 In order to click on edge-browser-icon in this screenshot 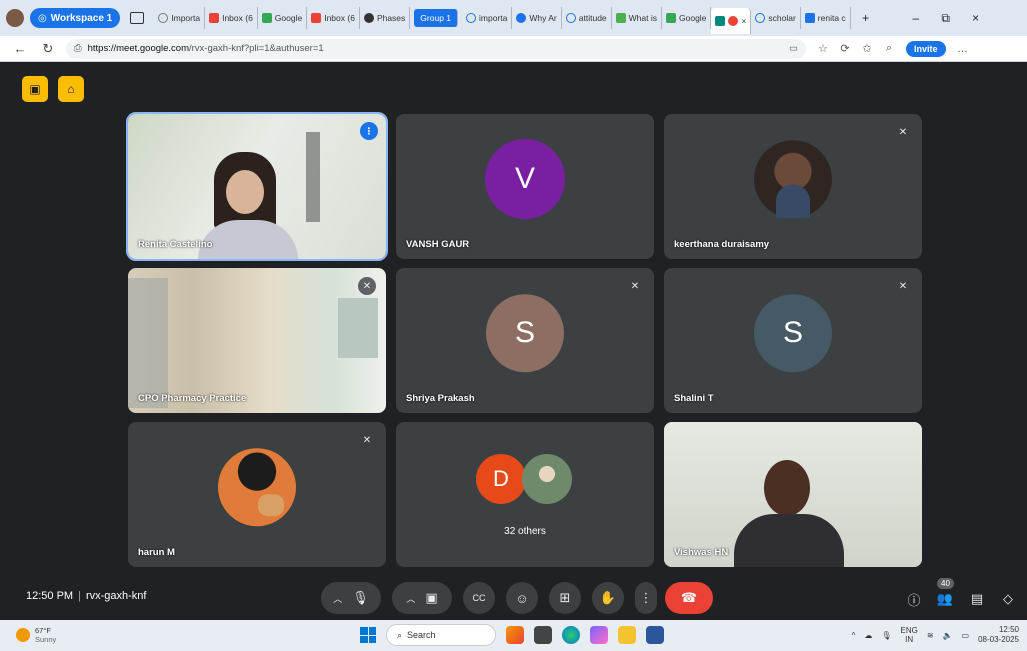, I will do `click(571, 635)`.